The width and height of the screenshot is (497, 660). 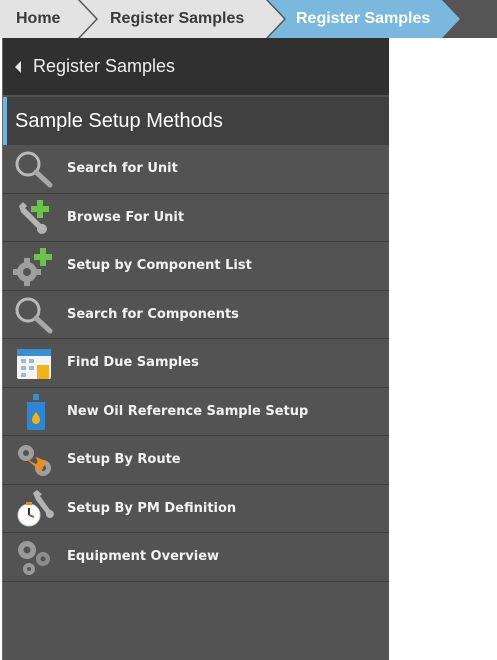 What do you see at coordinates (34, 412) in the screenshot?
I see `oil-bottle-icon` at bounding box center [34, 412].